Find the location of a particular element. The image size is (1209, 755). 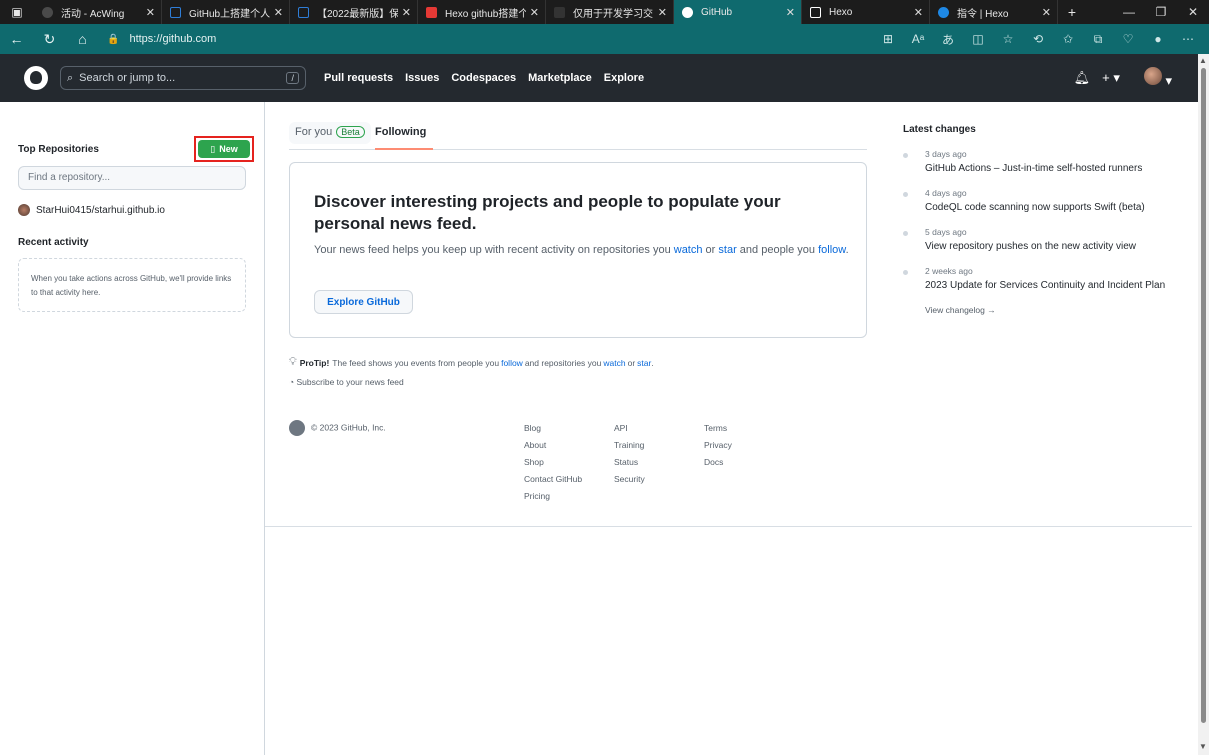

browser-tab-6: GitHub ✕ is located at coordinates (738, 12).